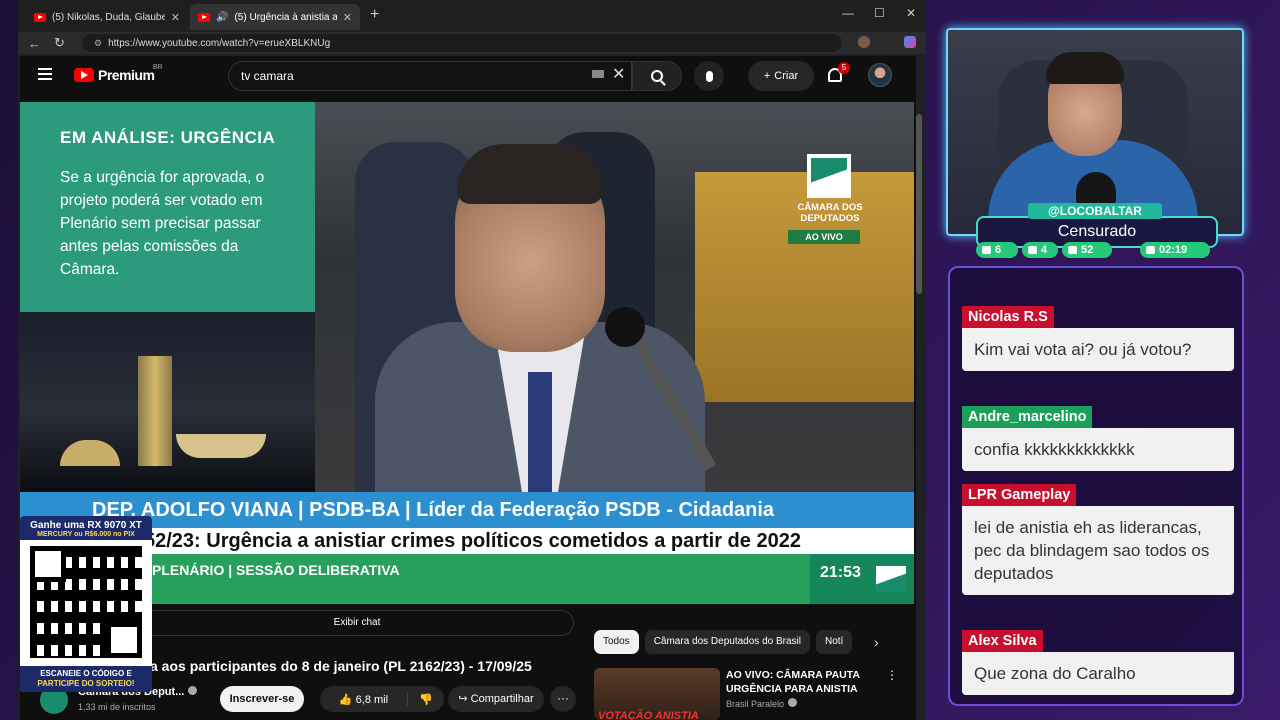 The width and height of the screenshot is (1280, 720). I want to click on chat-text: confia kkkkkkkkkkkkk, so click(1098, 449).